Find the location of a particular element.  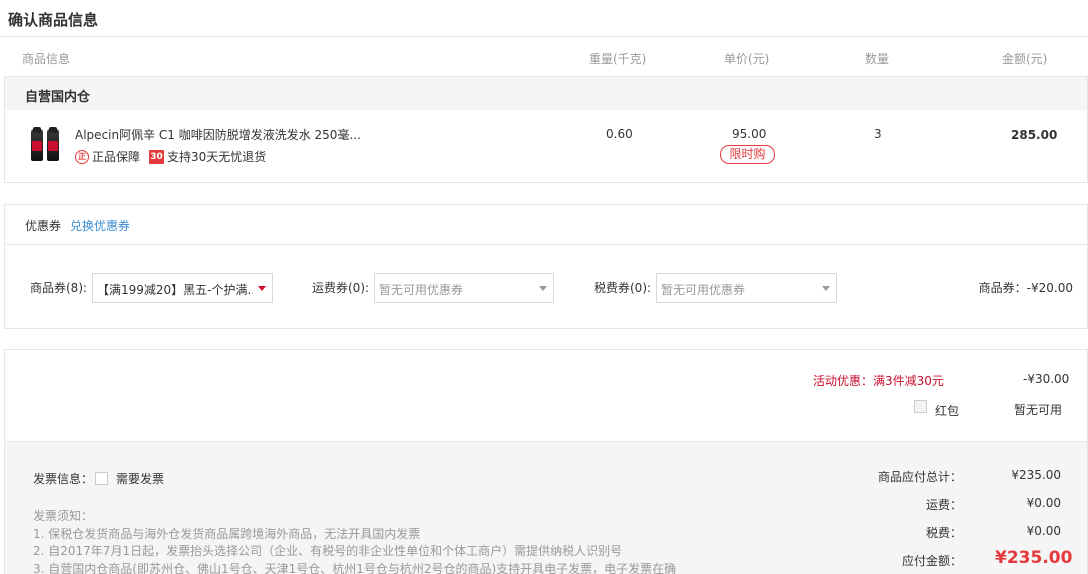

product-quantity: 3 is located at coordinates (878, 134).